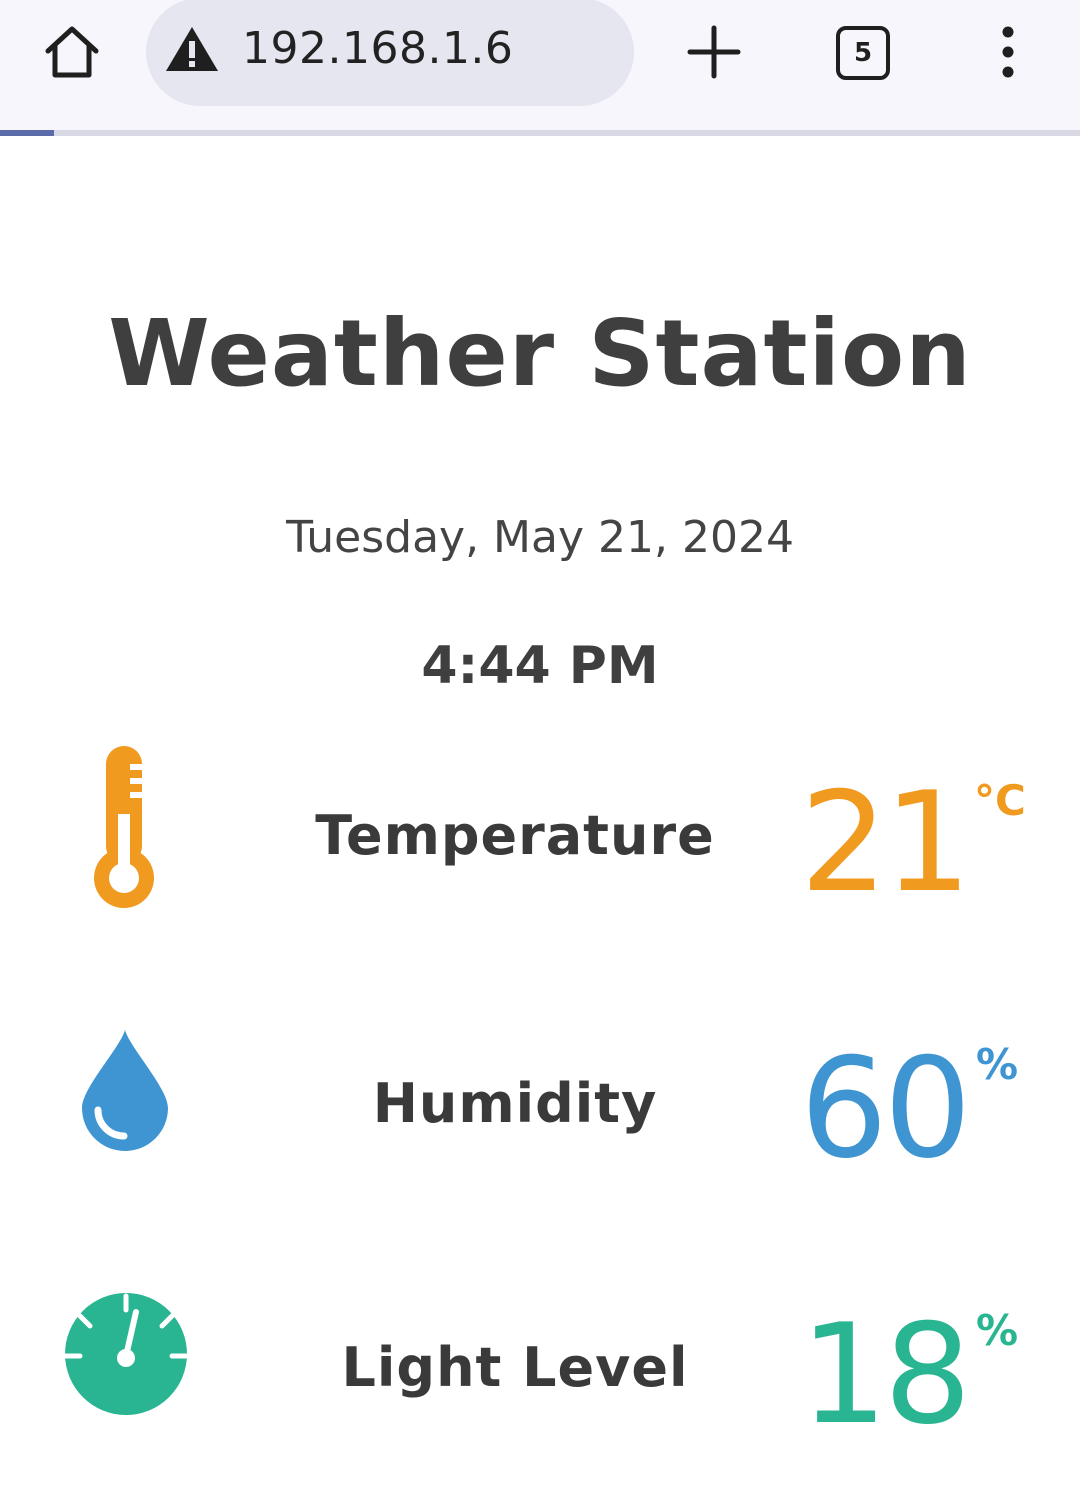 This screenshot has width=1080, height=1490. I want to click on light-level-row: Light Level 18 %, so click(540, 1390).